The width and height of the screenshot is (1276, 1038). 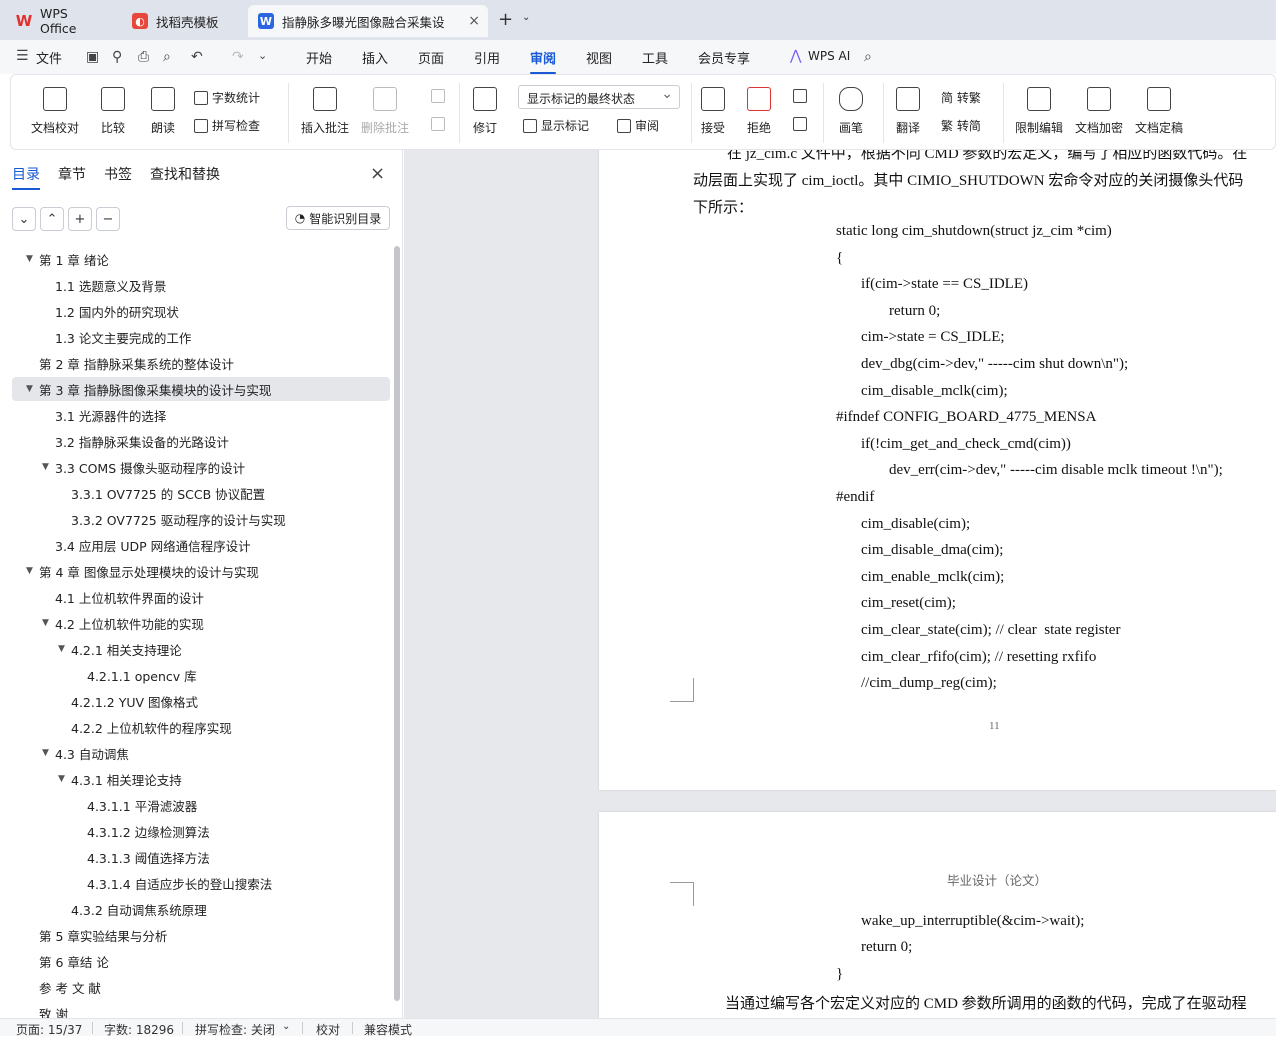 I want to click on toc-item: 1.2 国内外的研究现状, so click(x=201, y=311).